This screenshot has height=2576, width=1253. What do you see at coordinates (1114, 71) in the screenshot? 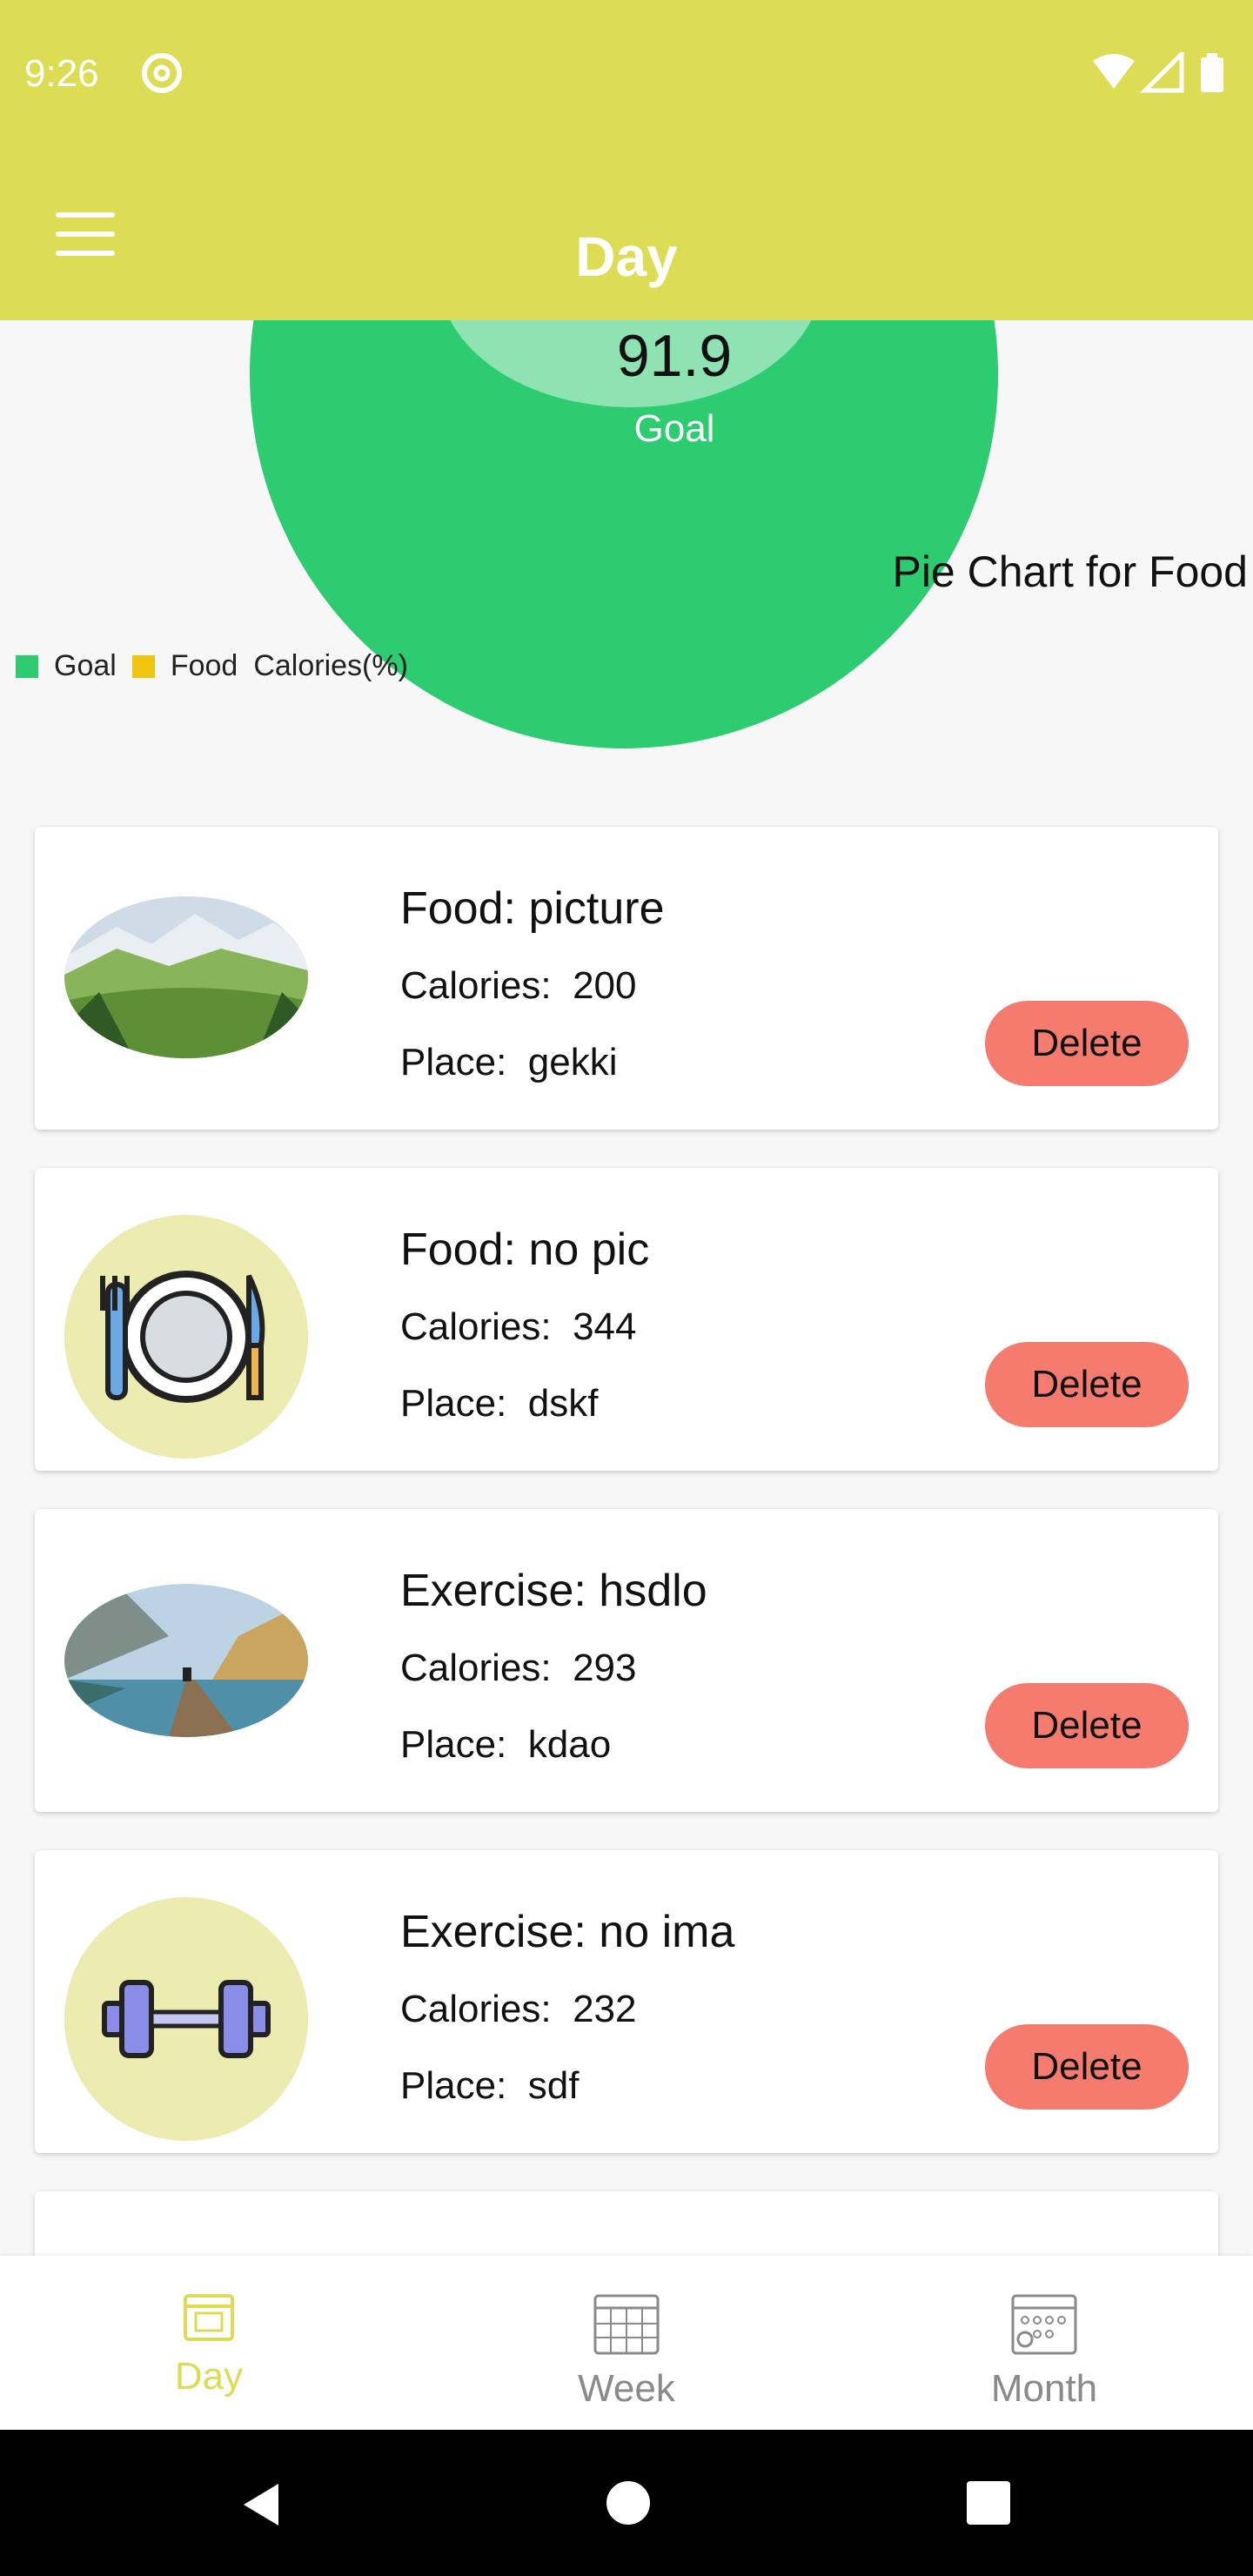
I see `wifi-icon` at bounding box center [1114, 71].